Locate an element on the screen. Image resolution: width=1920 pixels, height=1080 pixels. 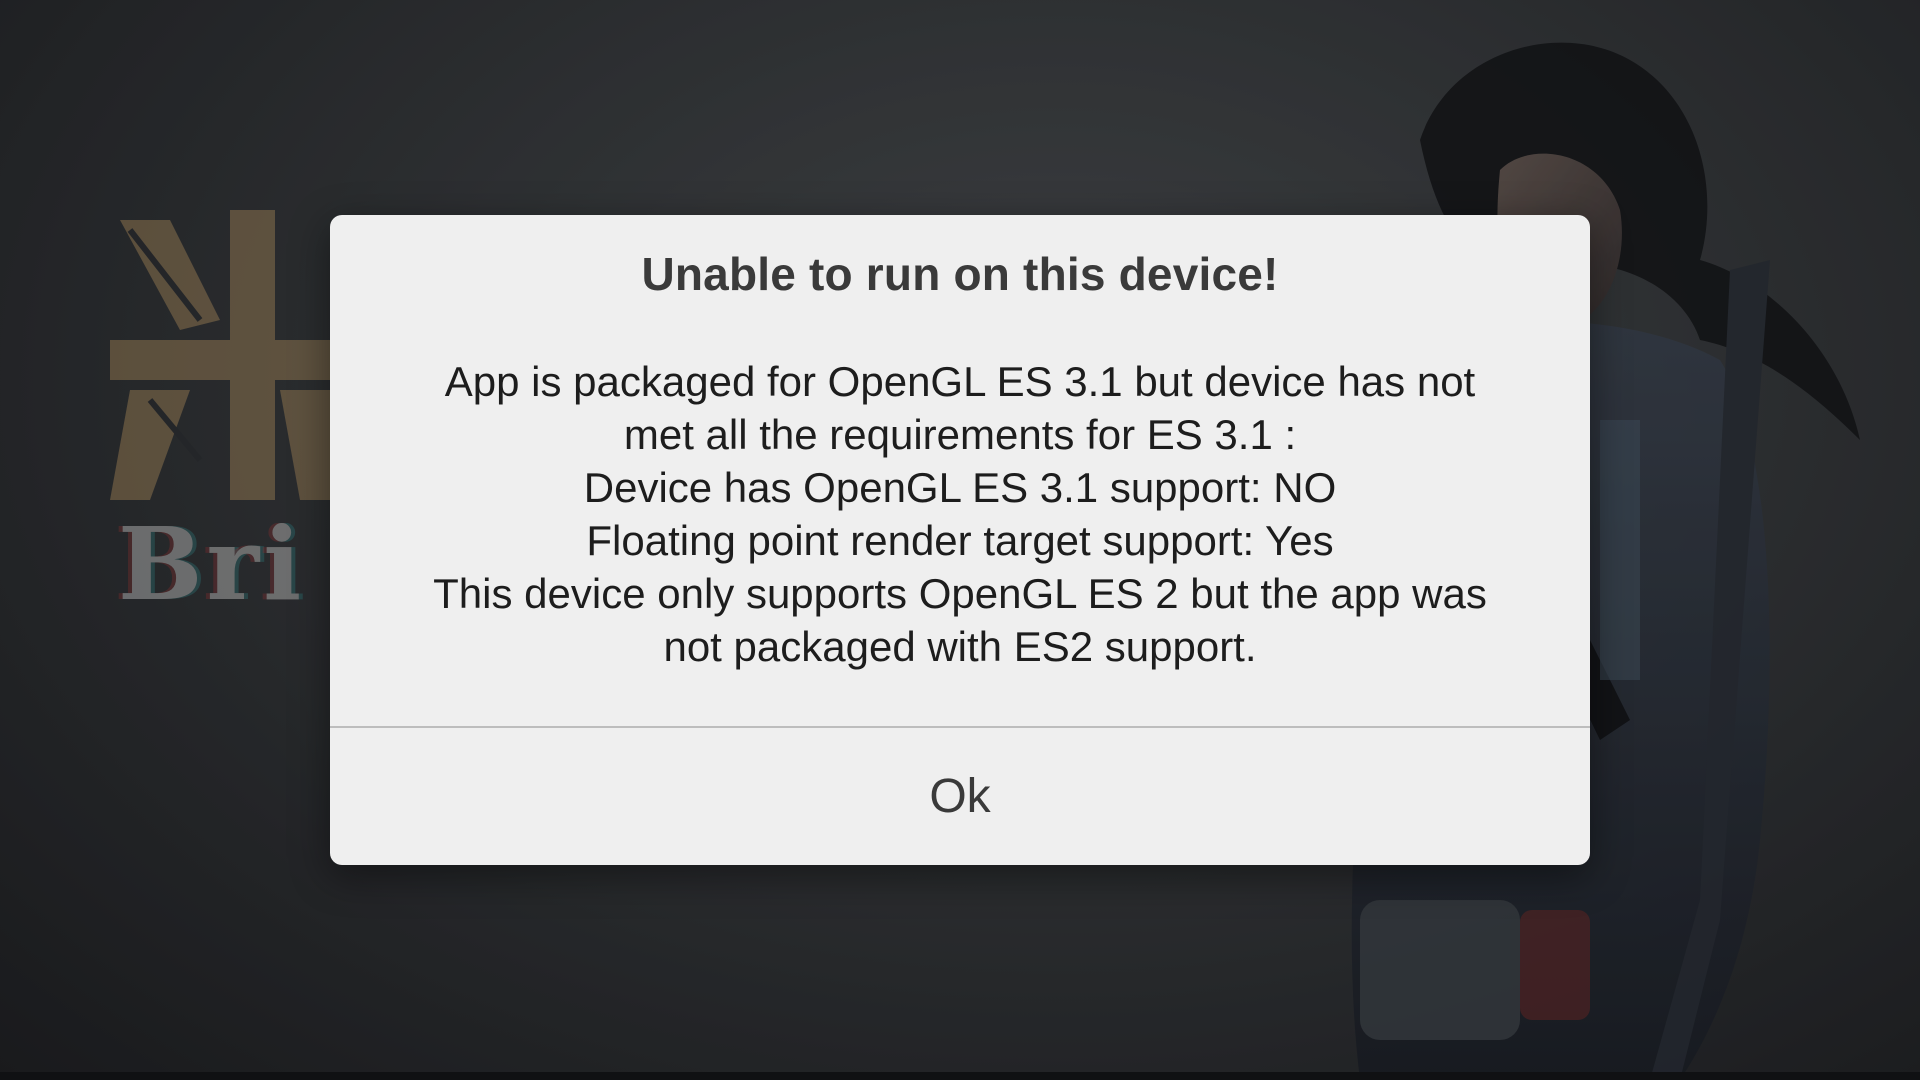
message-line: Device has OpenGL ES 3.1 support: NO is located at coordinates (960, 487).